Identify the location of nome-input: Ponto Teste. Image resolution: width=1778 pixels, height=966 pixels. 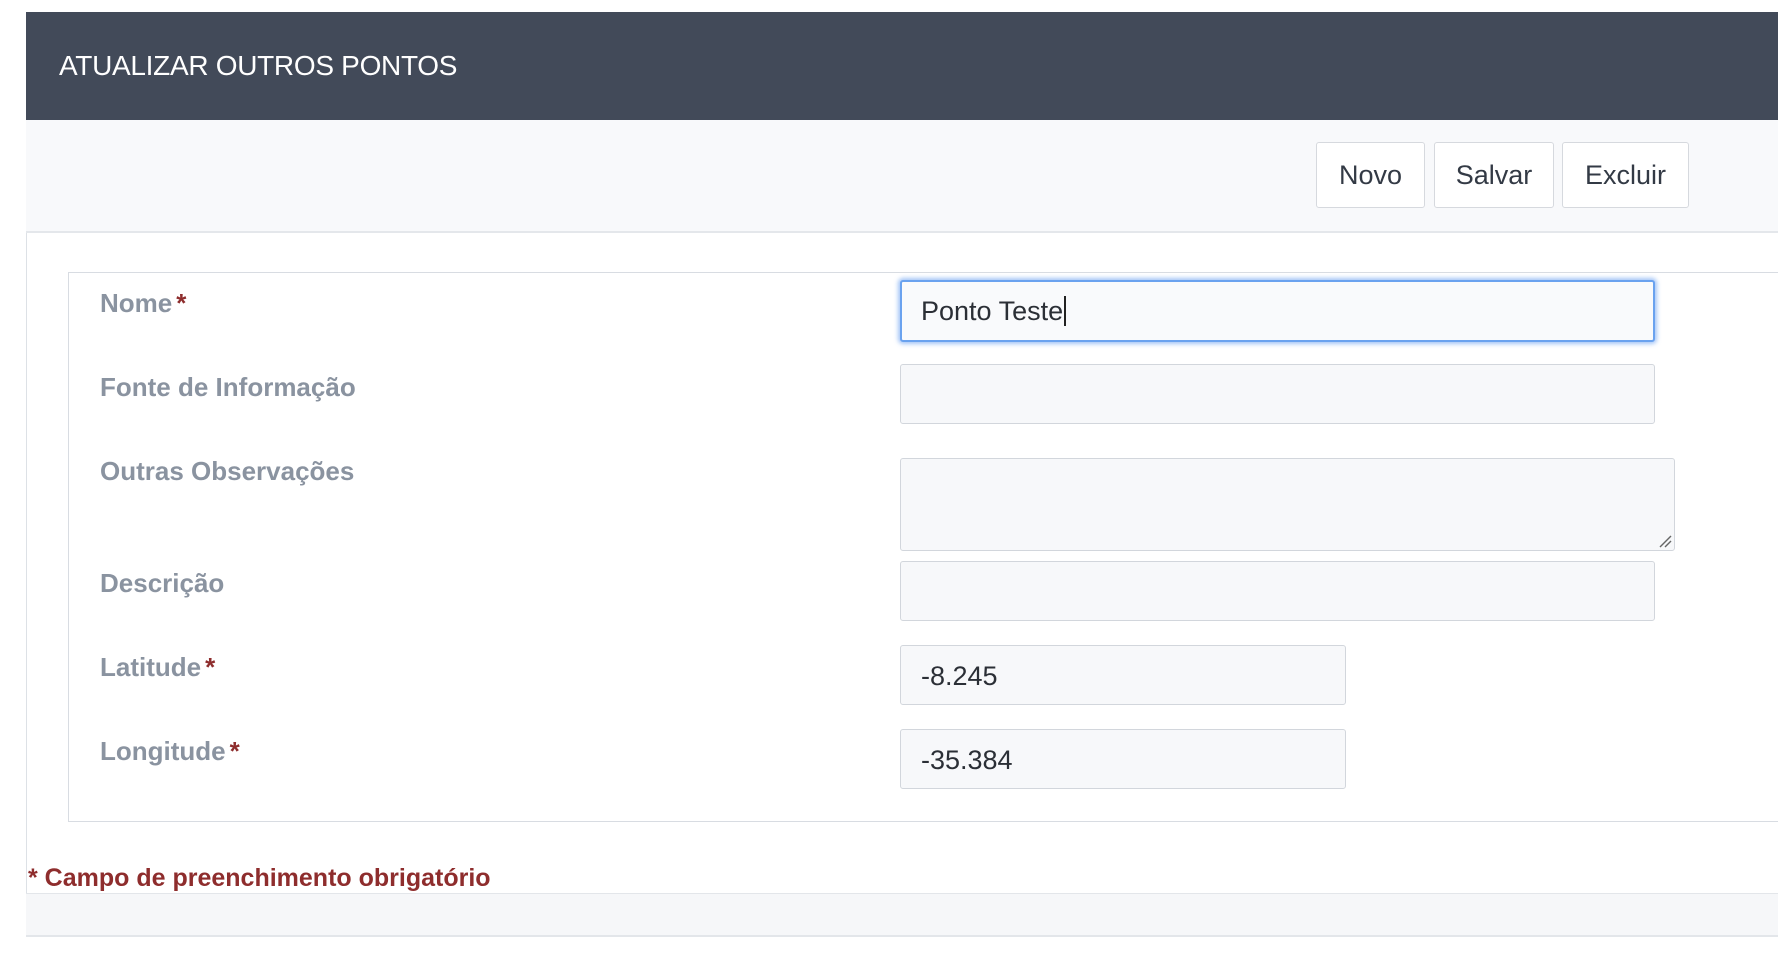
(1277, 311).